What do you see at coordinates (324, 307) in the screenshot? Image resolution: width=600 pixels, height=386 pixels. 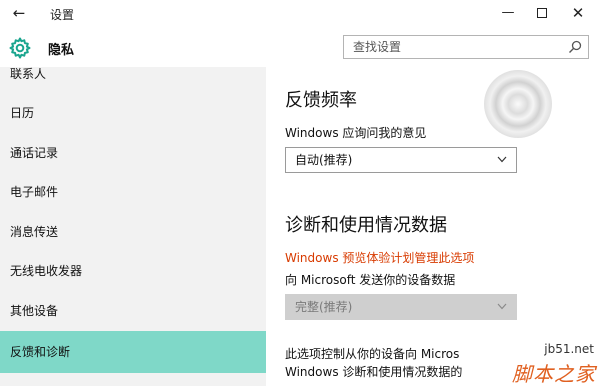 I see `diagnostics-data-value: 完整(推荐)` at bounding box center [324, 307].